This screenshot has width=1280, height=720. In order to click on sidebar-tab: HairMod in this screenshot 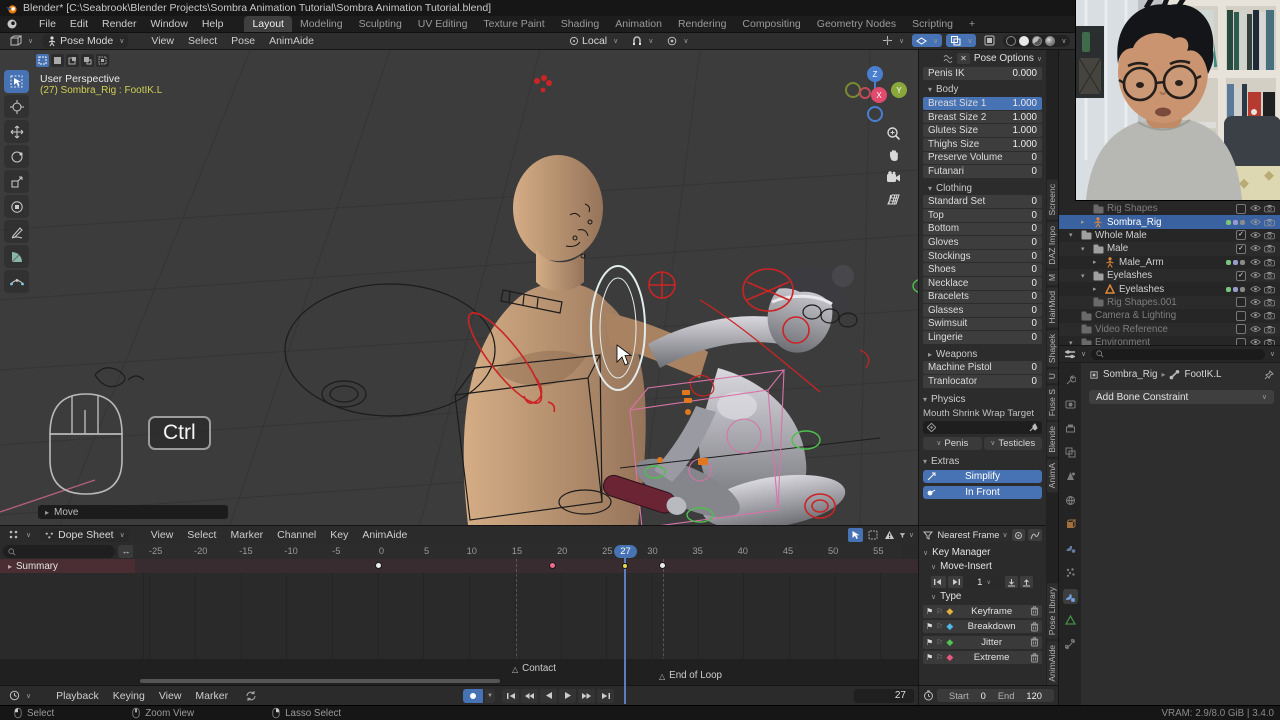, I will do `click(1052, 307)`.